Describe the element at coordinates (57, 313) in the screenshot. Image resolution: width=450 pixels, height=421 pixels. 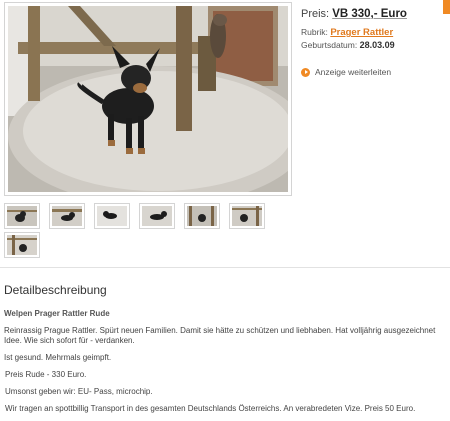
I see `description-subtitle: Welpen Prager Rattler Rude` at that location.